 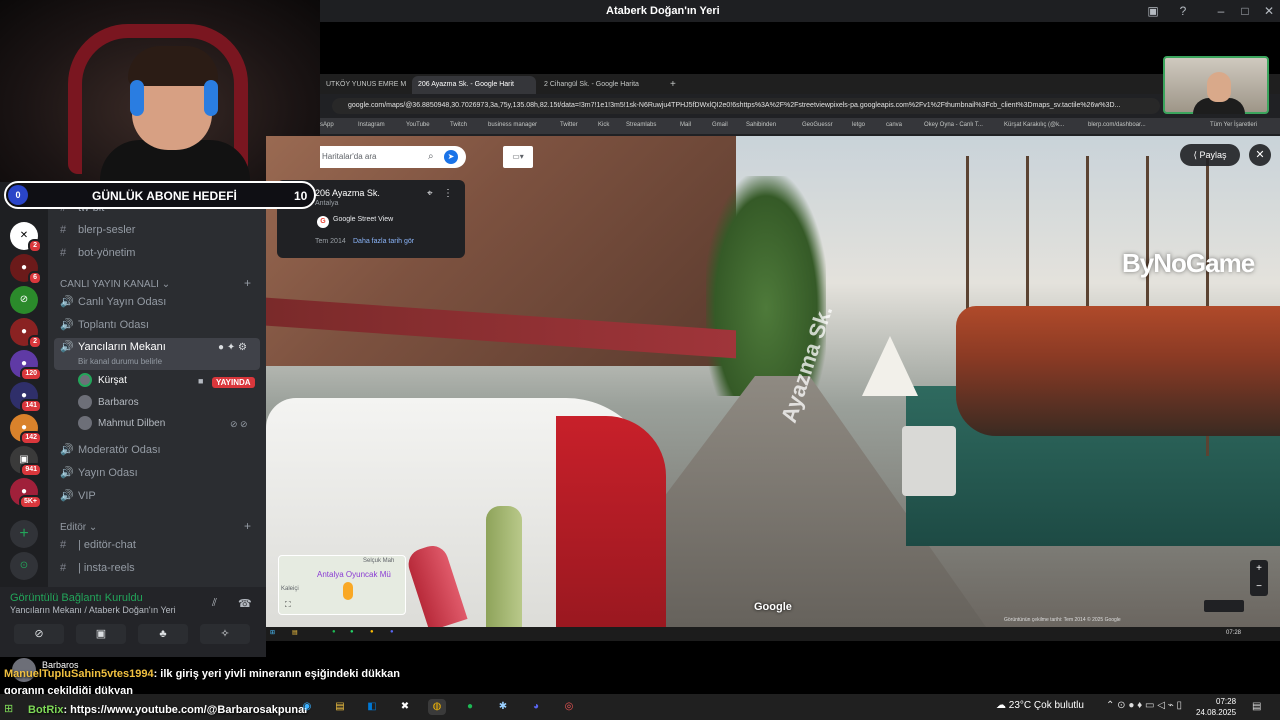 What do you see at coordinates (288, 605) in the screenshot?
I see `expand-map-icon: ⛶` at bounding box center [288, 605].